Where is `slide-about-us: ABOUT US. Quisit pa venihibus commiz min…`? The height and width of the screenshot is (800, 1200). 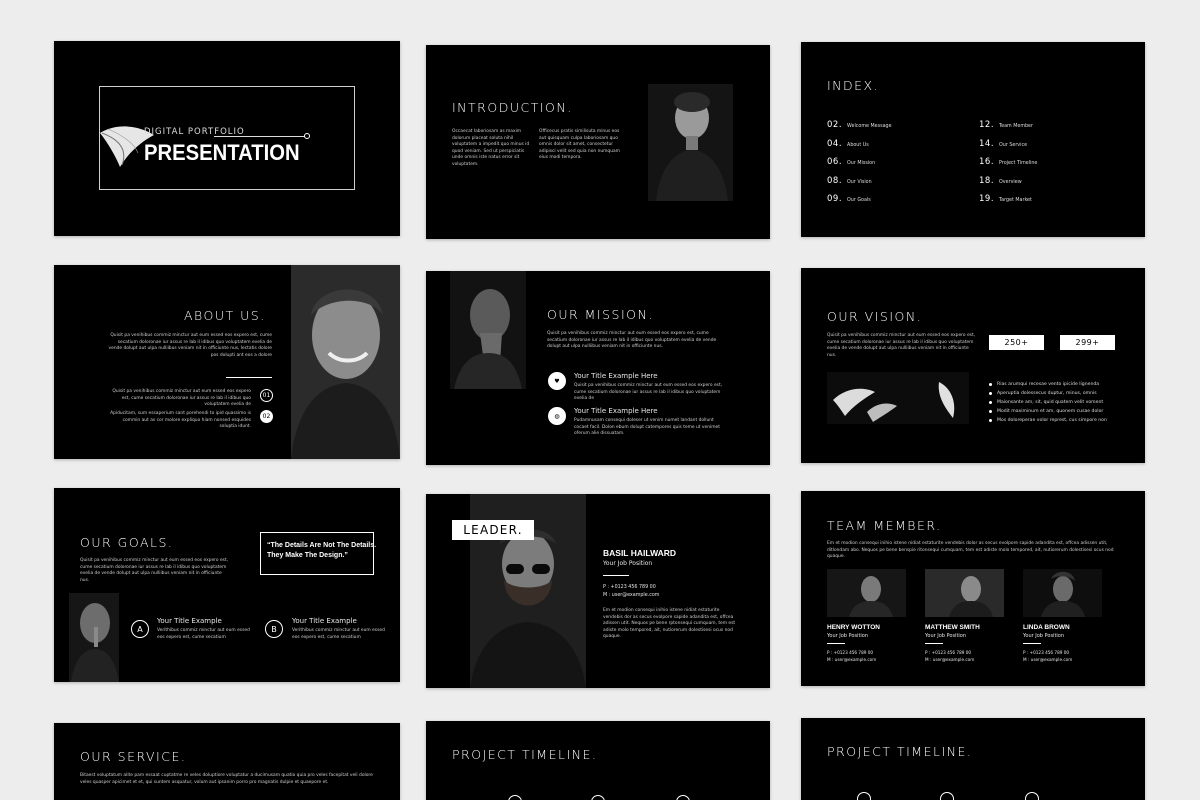
slide-about-us: ABOUT US. Quisit pa venihibus commiz min… is located at coordinates (227, 362).